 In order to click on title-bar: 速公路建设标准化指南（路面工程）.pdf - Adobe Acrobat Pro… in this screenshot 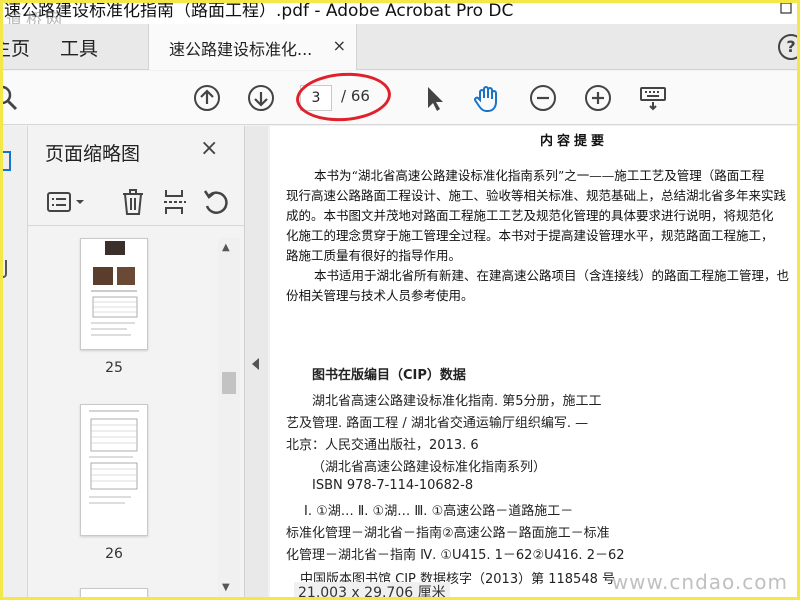, I will do `click(400, 14)`.